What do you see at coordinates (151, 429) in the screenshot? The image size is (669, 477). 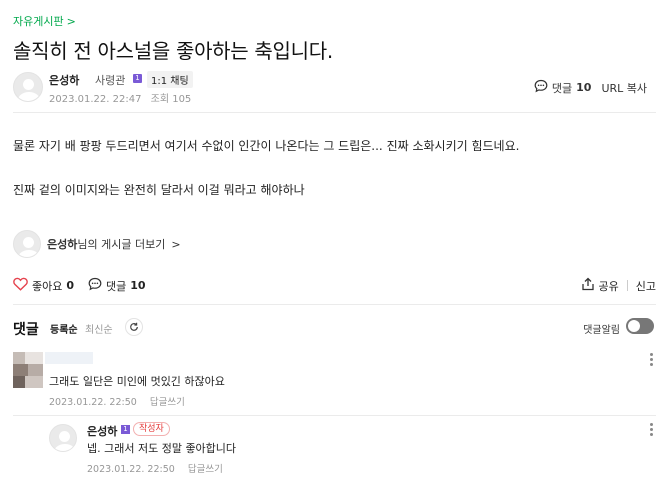 I see `writer-badge: 작성자` at bounding box center [151, 429].